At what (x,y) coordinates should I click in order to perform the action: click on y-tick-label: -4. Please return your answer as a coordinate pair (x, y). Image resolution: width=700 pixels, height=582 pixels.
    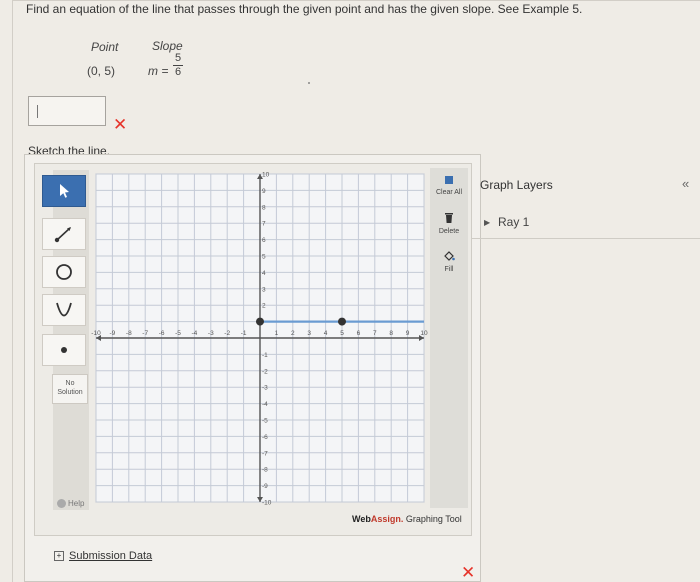
    Looking at the image, I should click on (265, 404).